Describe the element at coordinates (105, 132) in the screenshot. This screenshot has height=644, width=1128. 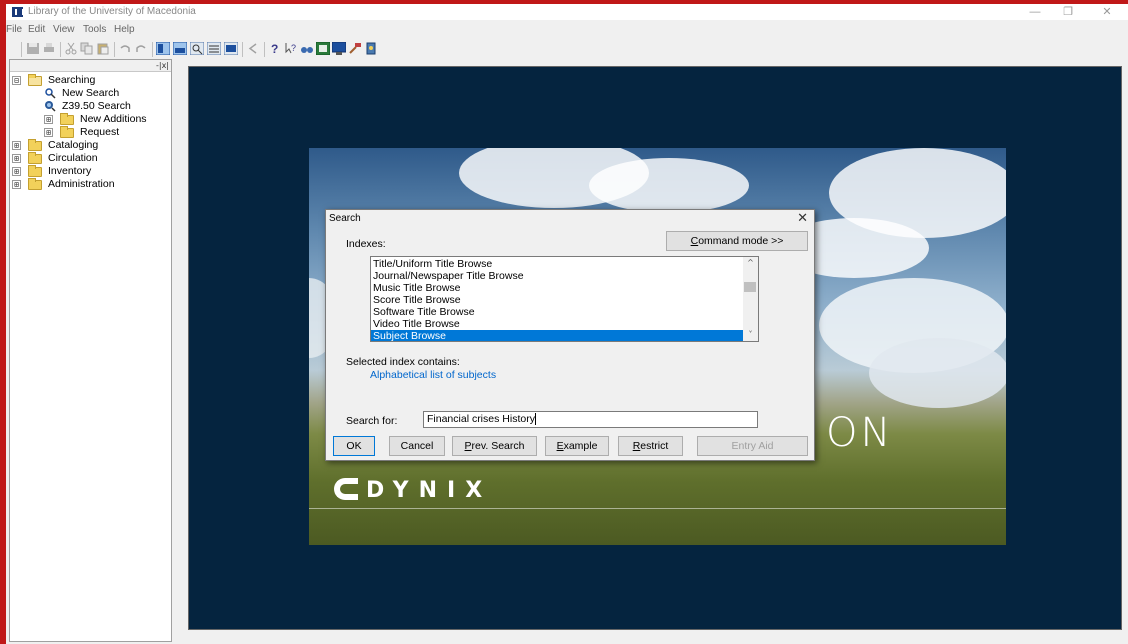
I see `tree-item-request: ⊞ Request` at that location.